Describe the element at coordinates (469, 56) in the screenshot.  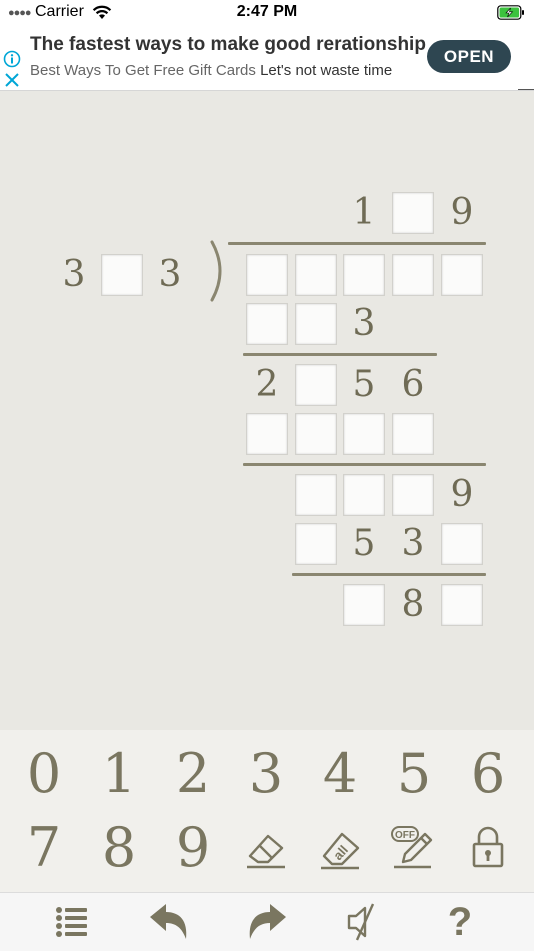
I see `ad-open-button: OPEN` at that location.